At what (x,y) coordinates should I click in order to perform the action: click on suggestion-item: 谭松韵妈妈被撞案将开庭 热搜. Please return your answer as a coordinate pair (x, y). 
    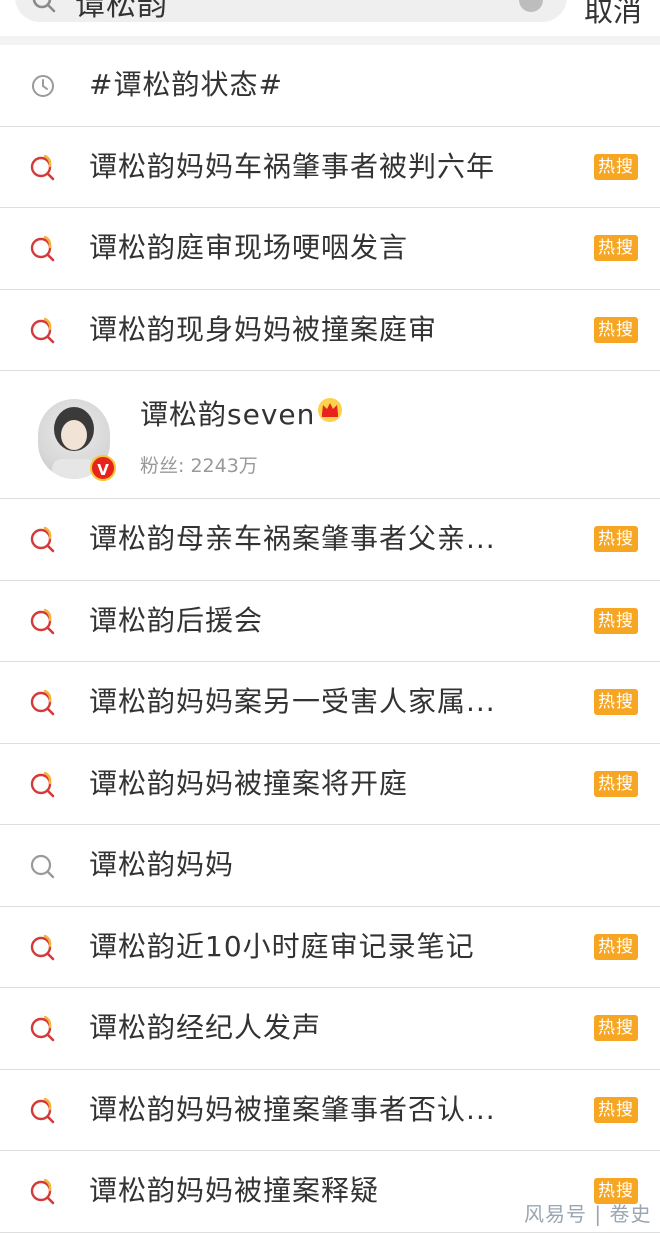
    Looking at the image, I should click on (330, 784).